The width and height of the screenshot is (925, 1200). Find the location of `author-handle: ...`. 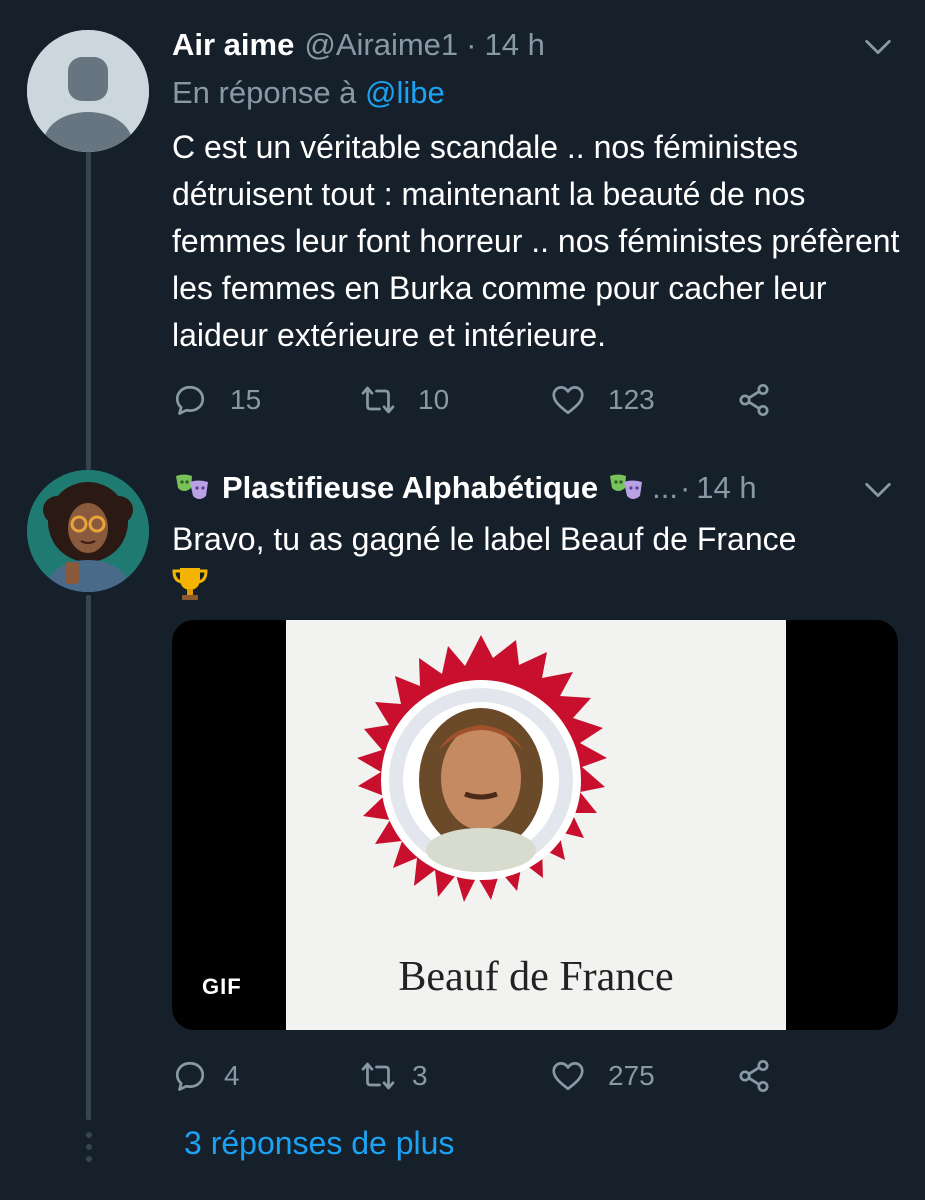

author-handle: ... is located at coordinates (665, 488).